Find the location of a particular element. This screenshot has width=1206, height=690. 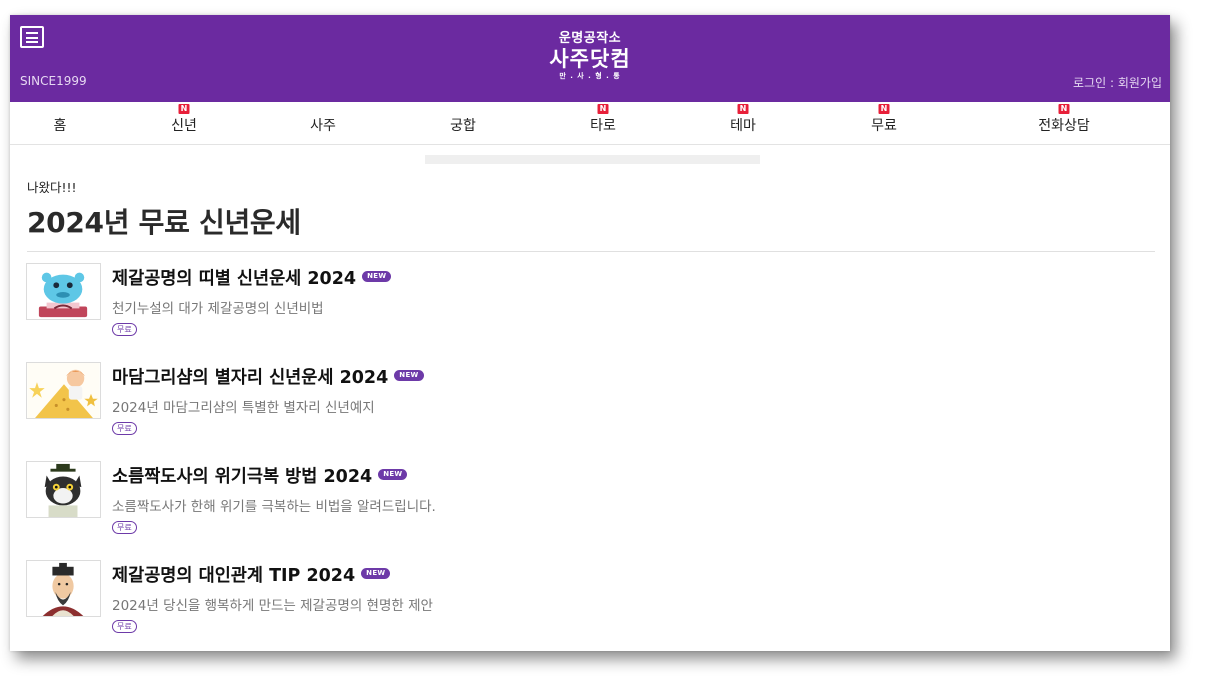

nav-label: 전화상담 is located at coordinates (1064, 126).